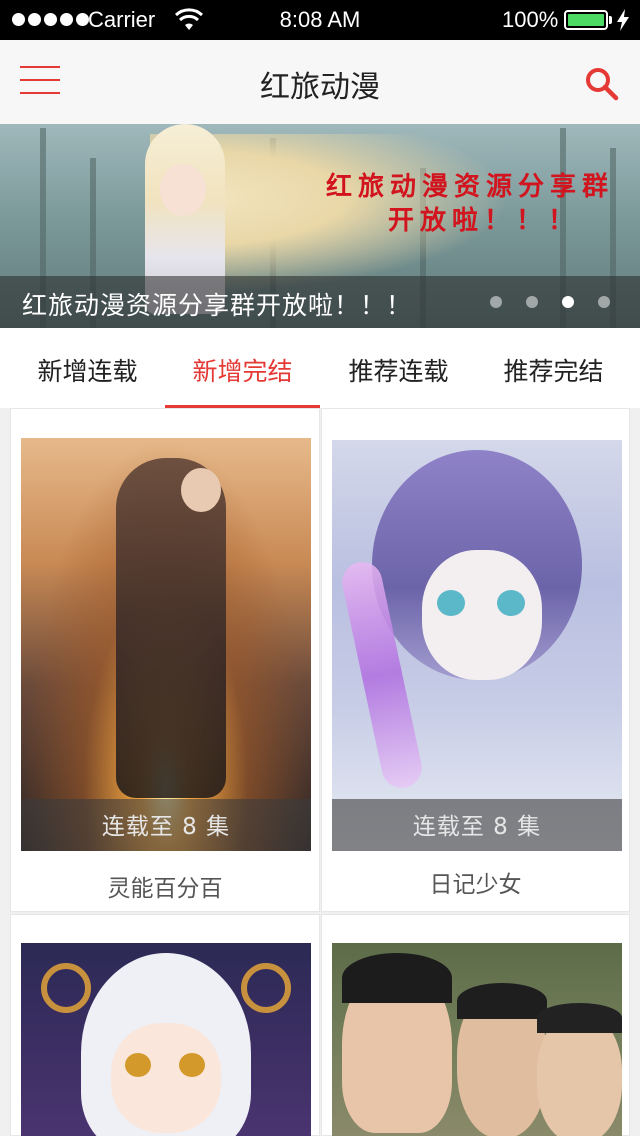 This screenshot has width=640, height=1136. What do you see at coordinates (553, 370) in the screenshot?
I see `tab-recommended-completed: 推荐完结` at bounding box center [553, 370].